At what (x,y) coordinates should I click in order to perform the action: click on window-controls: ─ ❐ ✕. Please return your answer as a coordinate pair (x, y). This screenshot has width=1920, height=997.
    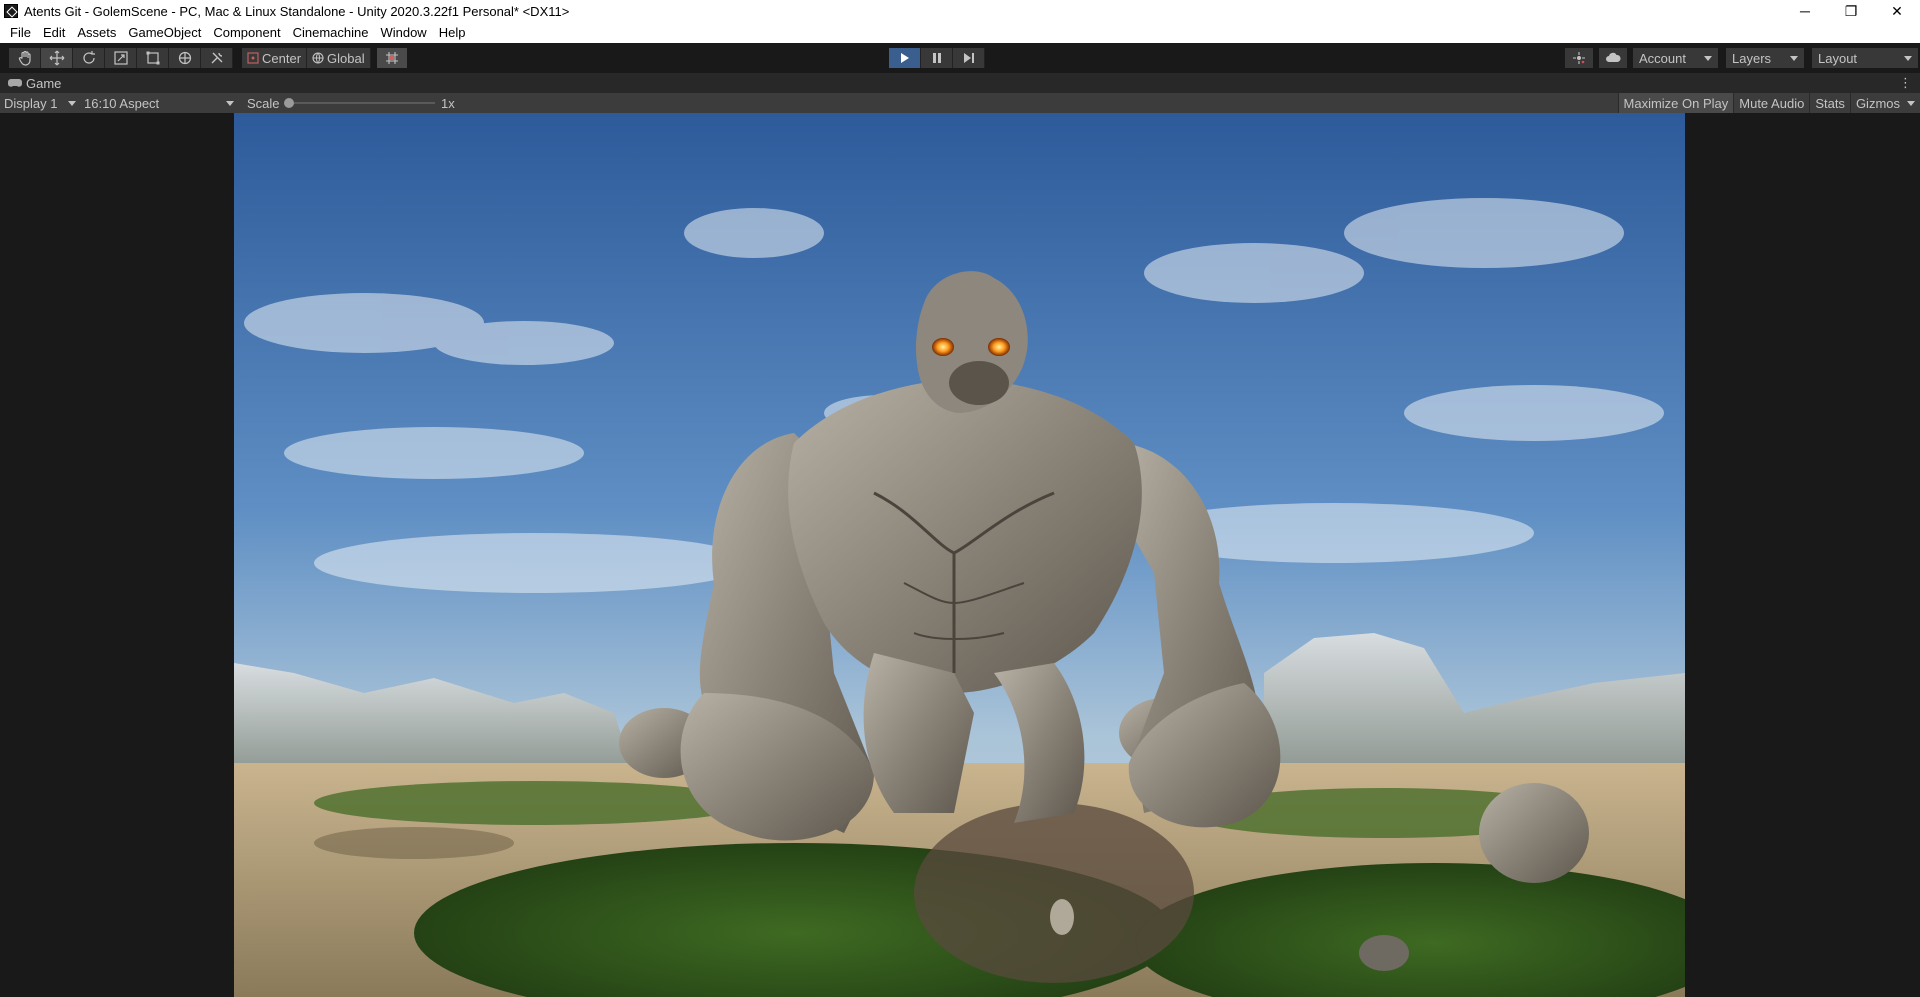
    Looking at the image, I should click on (1851, 11).